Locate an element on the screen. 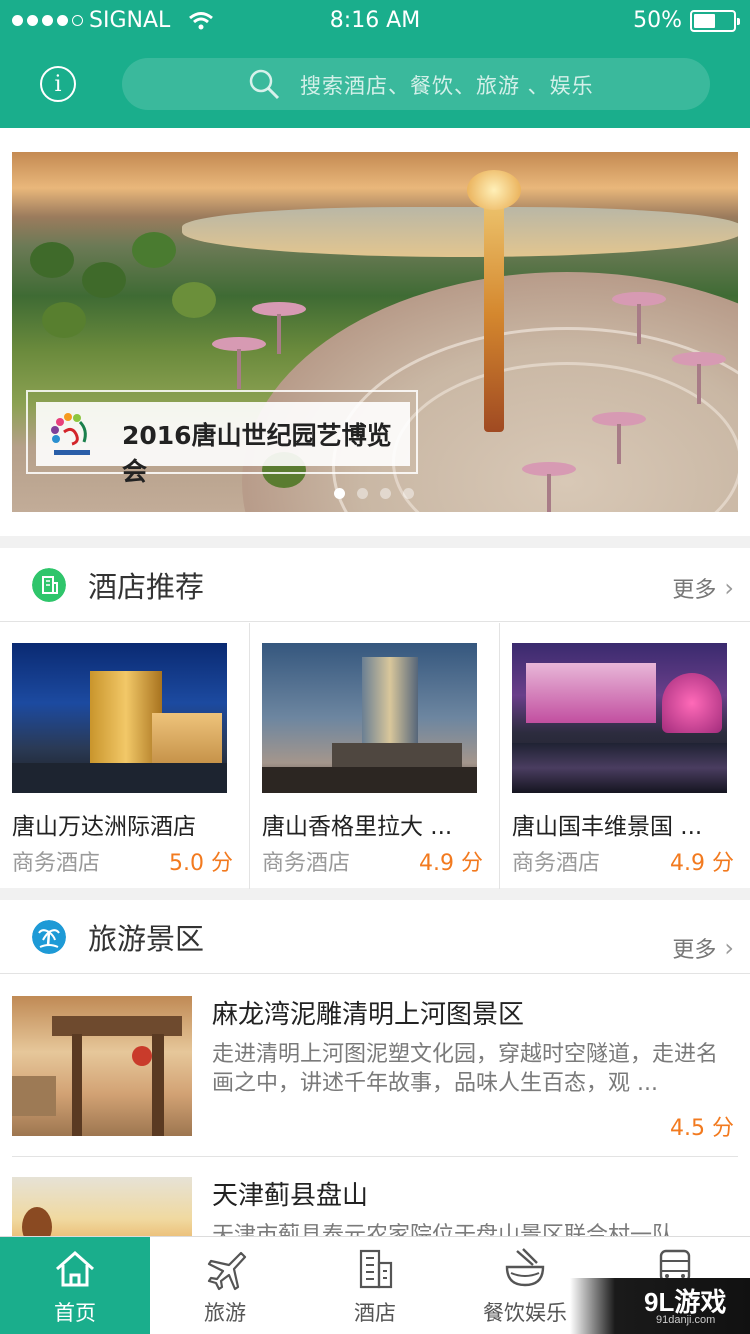  hotel-more-link: 更多 › is located at coordinates (703, 588).